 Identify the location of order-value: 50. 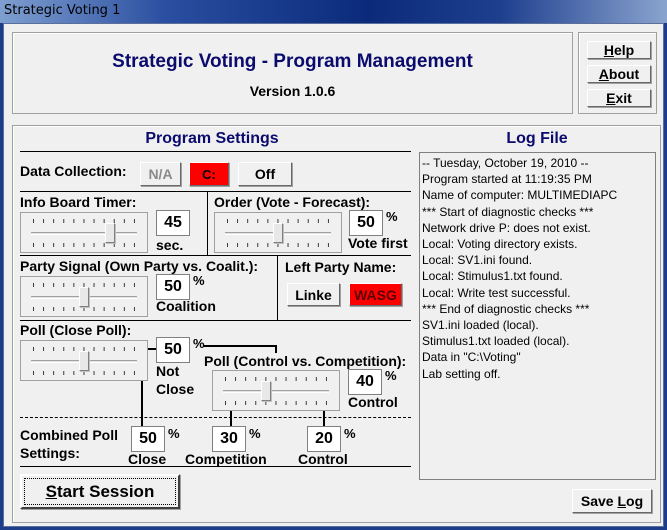
(366, 223).